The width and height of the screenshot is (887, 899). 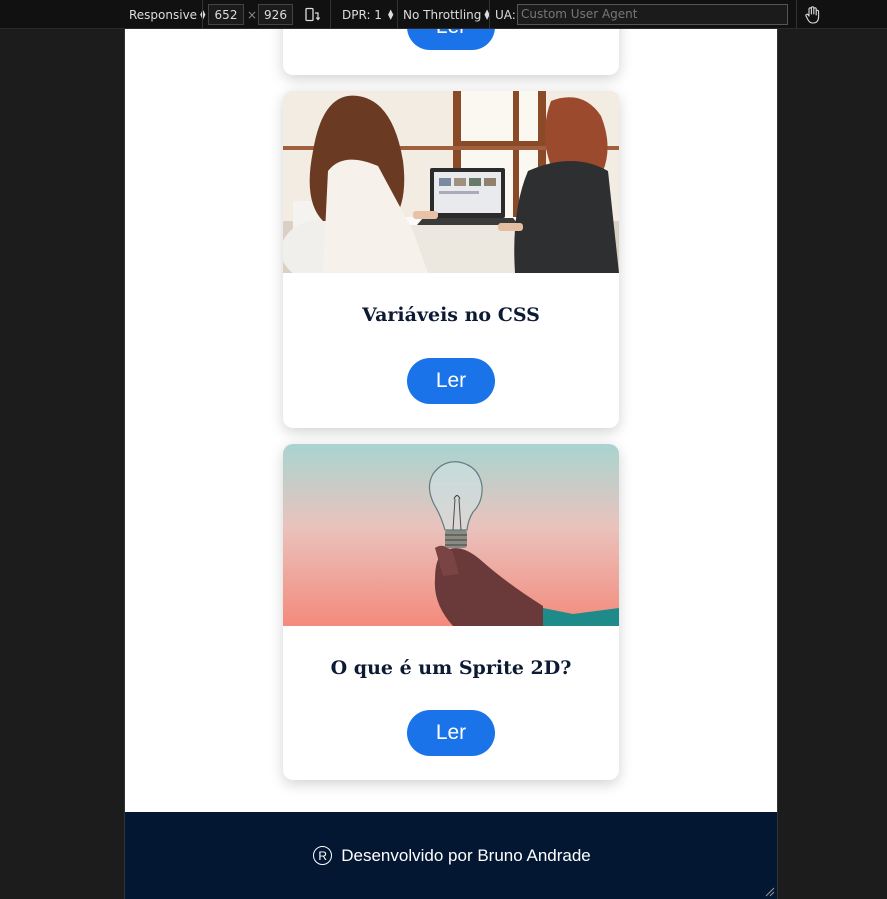 I want to click on article-image-women-at-laptop, so click(x=451, y=182).